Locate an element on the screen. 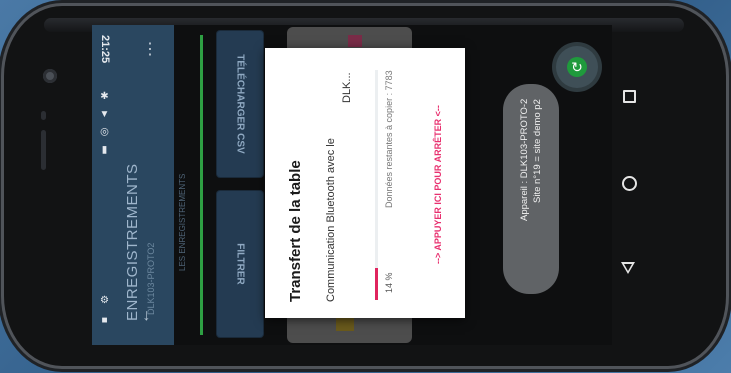 The width and height of the screenshot is (731, 373). sync-fab: ↻ is located at coordinates (577, 67).